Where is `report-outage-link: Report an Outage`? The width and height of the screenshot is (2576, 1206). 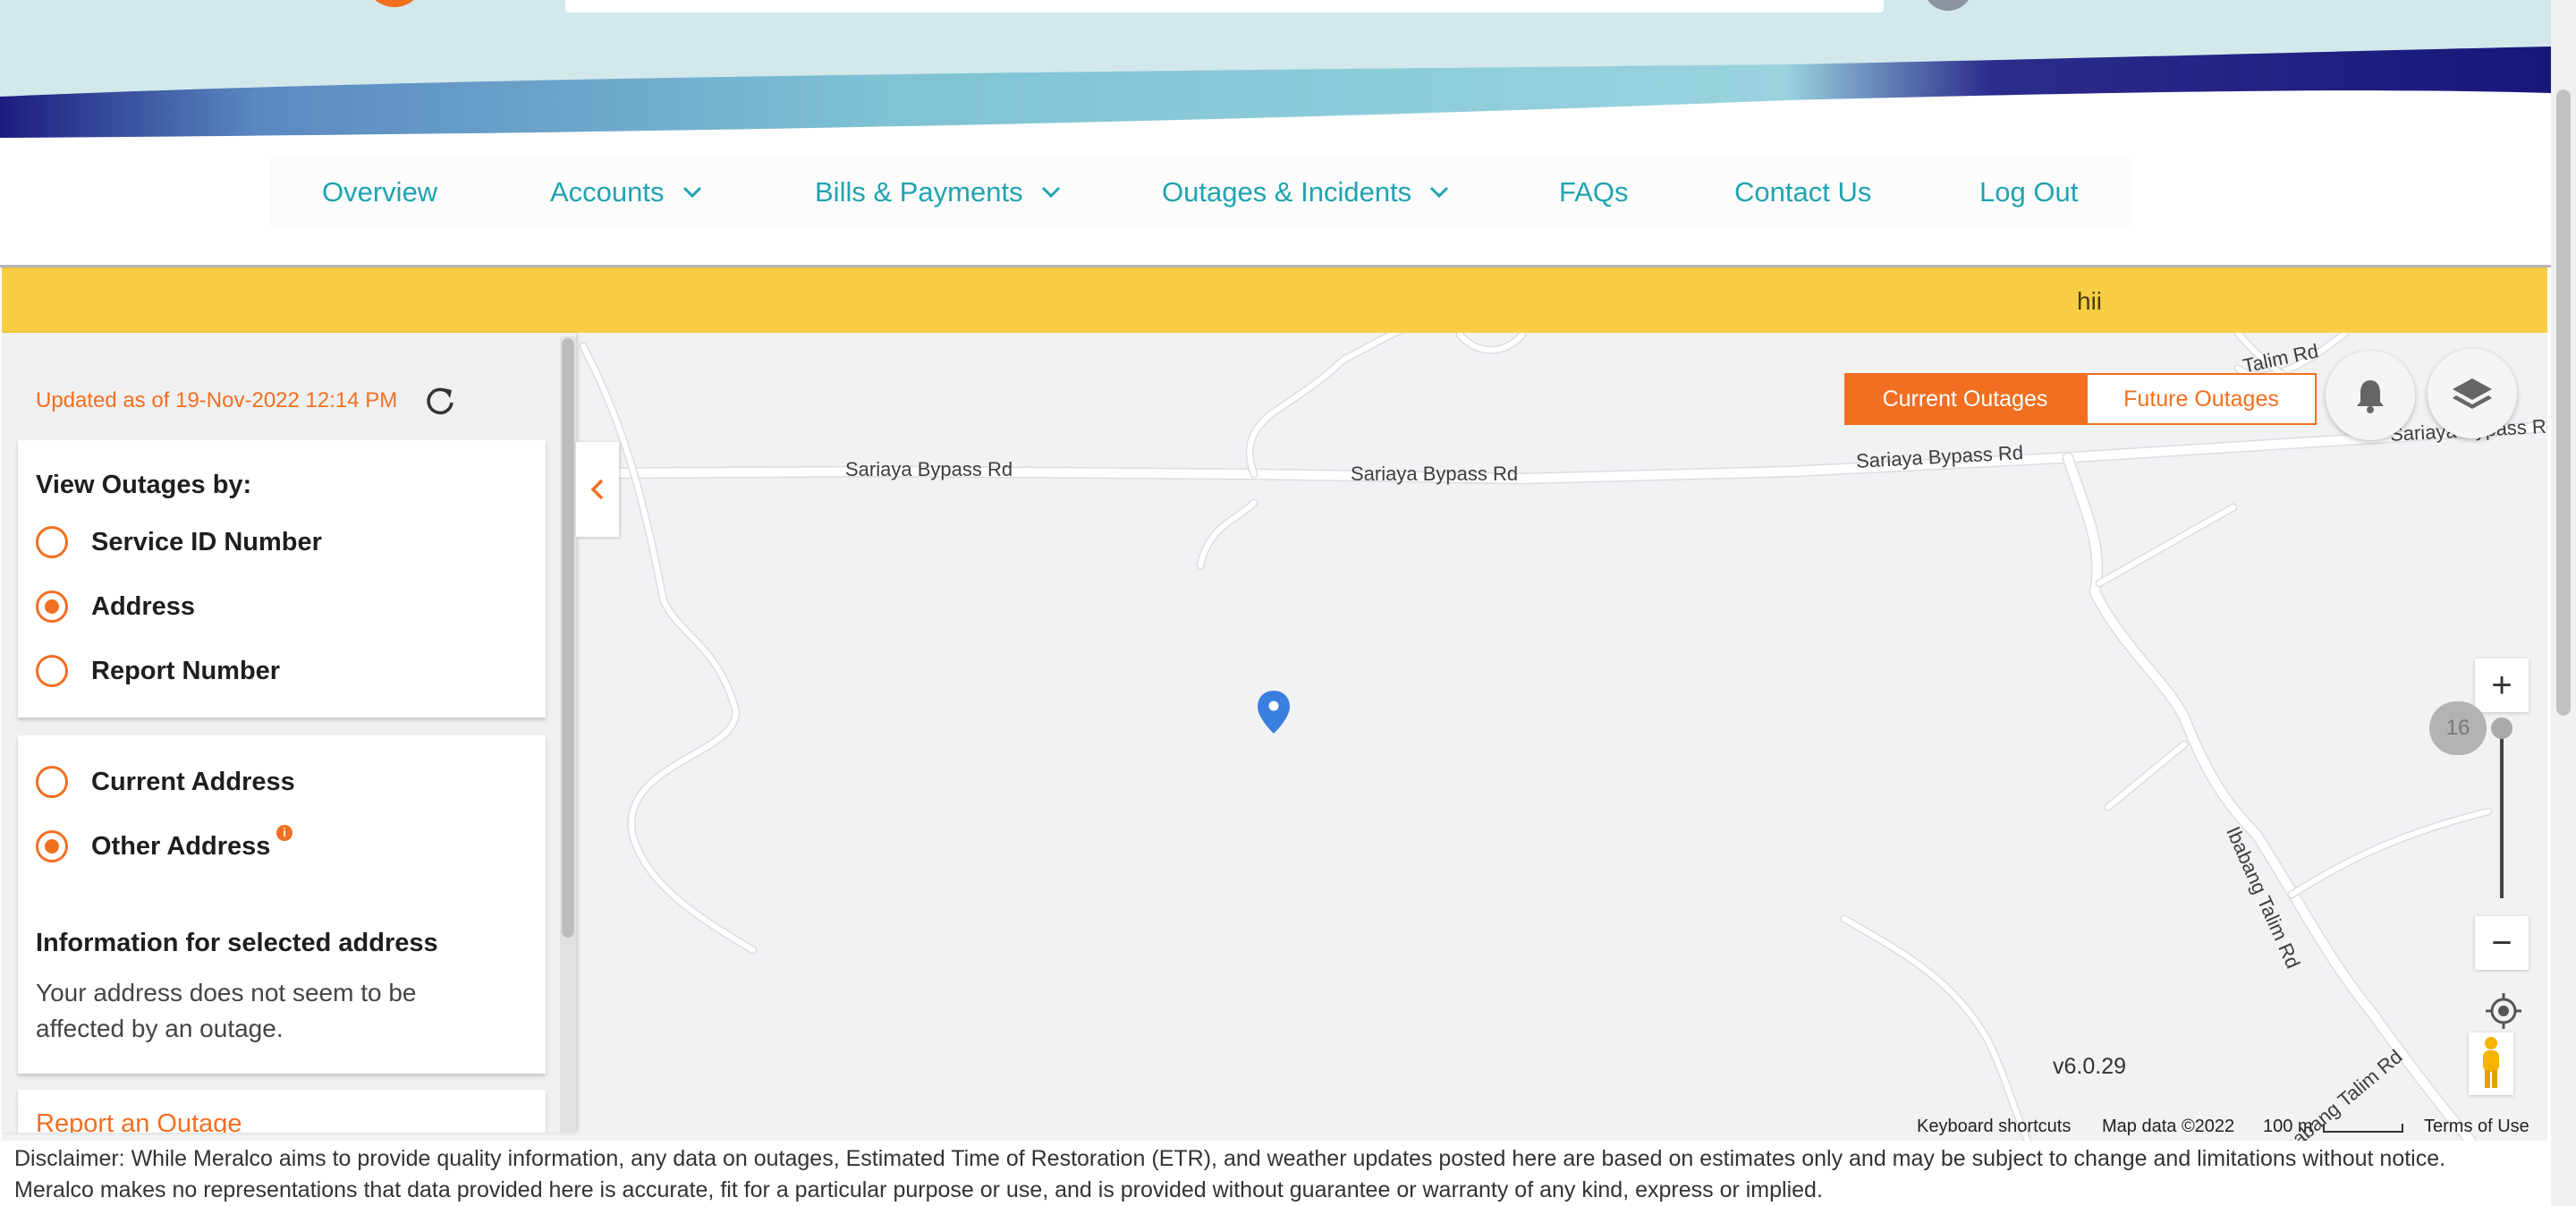 report-outage-link: Report an Outage is located at coordinates (139, 1121).